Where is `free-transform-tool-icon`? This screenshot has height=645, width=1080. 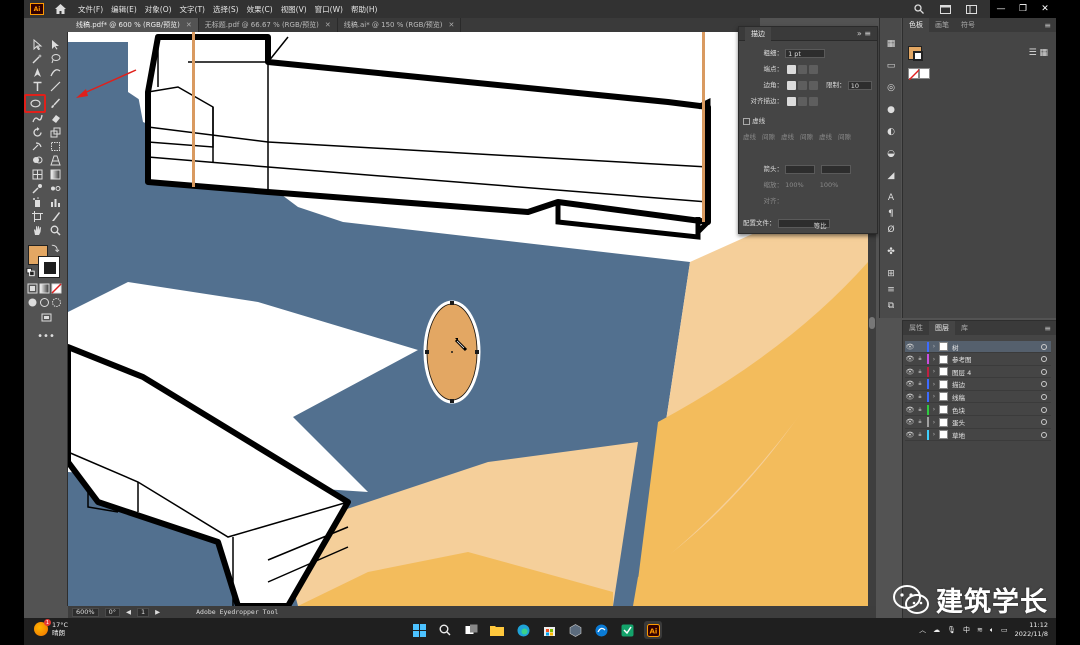
free-transform-tool-icon is located at coordinates (55, 146).